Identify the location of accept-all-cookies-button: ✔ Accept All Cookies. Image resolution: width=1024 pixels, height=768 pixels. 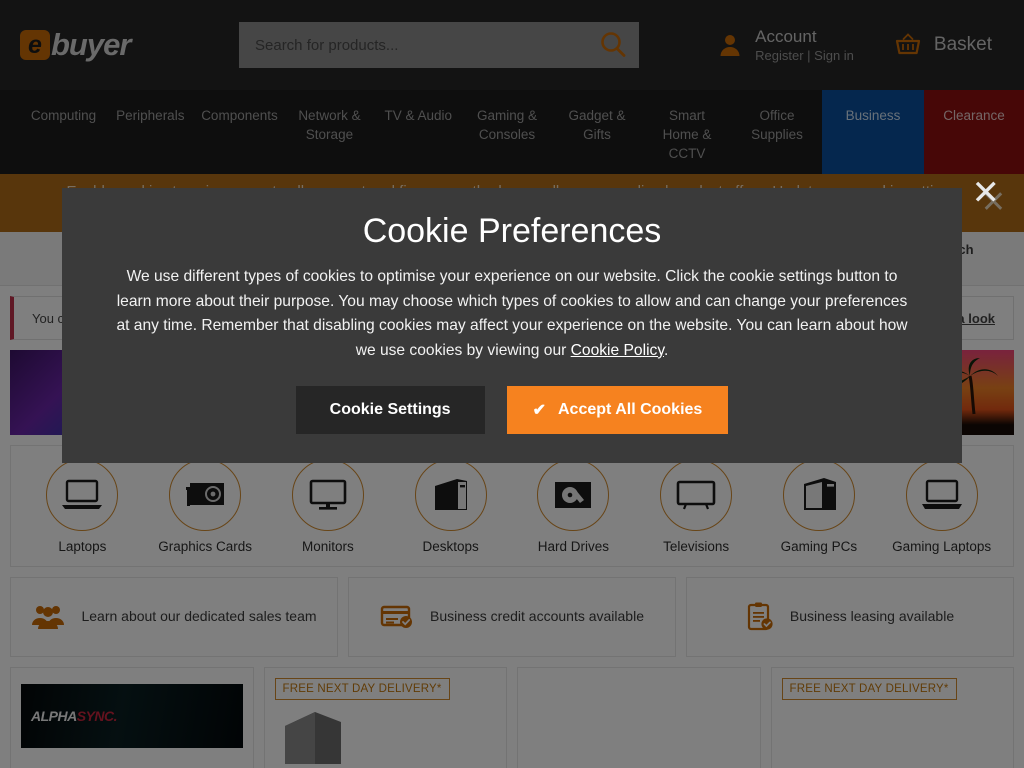
(617, 409).